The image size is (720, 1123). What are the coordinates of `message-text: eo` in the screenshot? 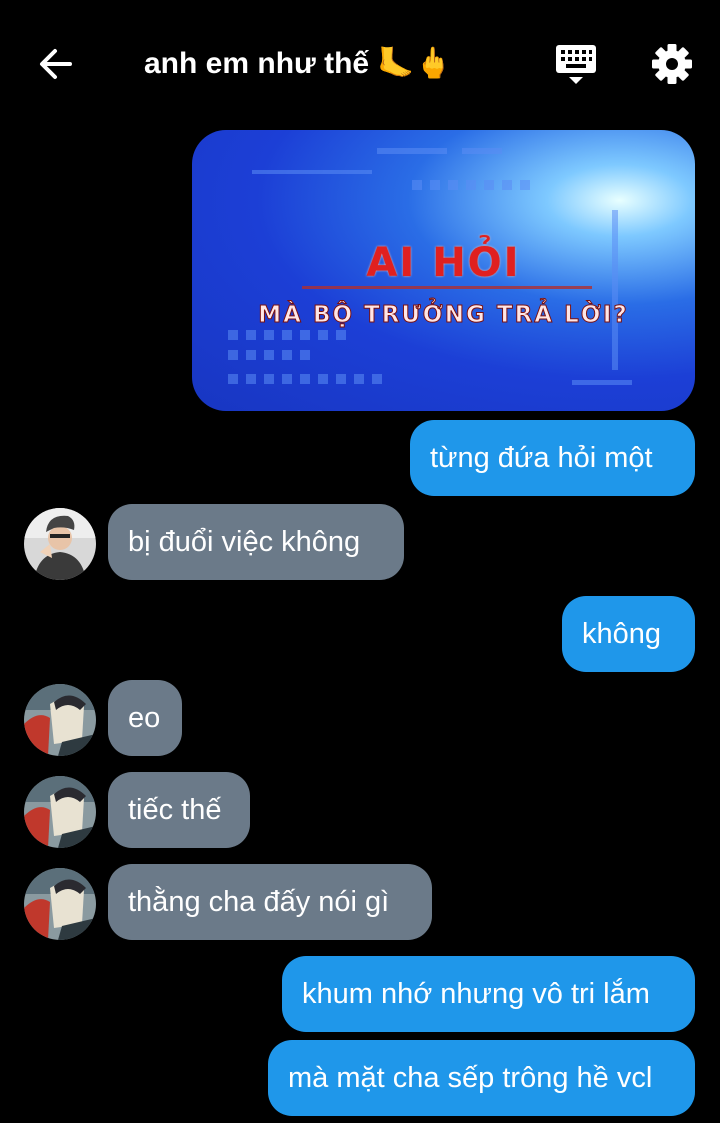 It's located at (144, 718).